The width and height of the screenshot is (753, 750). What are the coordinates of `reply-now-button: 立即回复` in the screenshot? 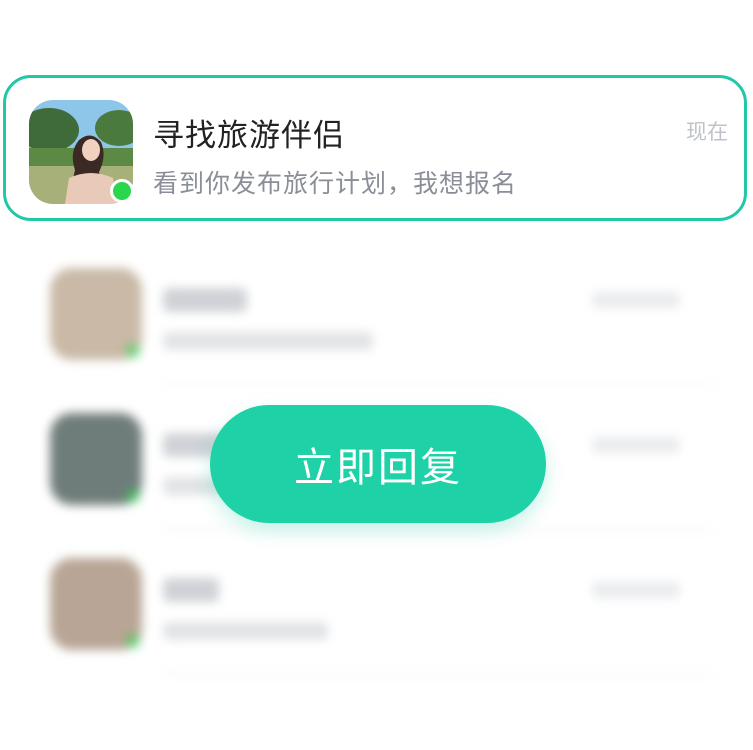 It's located at (378, 464).